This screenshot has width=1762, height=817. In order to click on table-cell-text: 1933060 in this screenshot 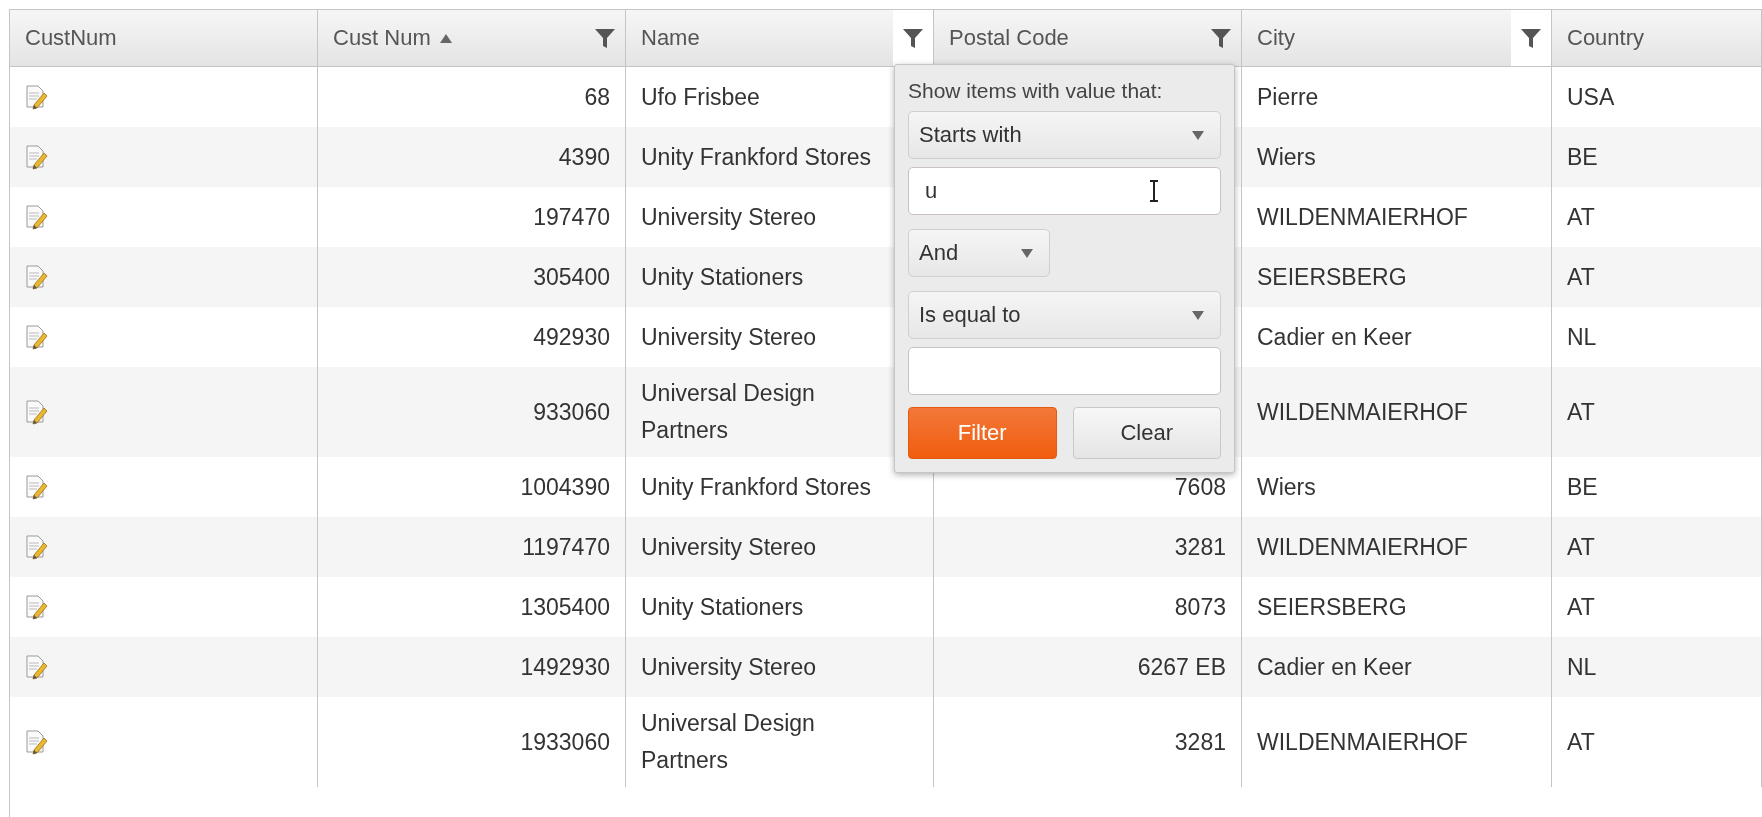, I will do `click(565, 742)`.